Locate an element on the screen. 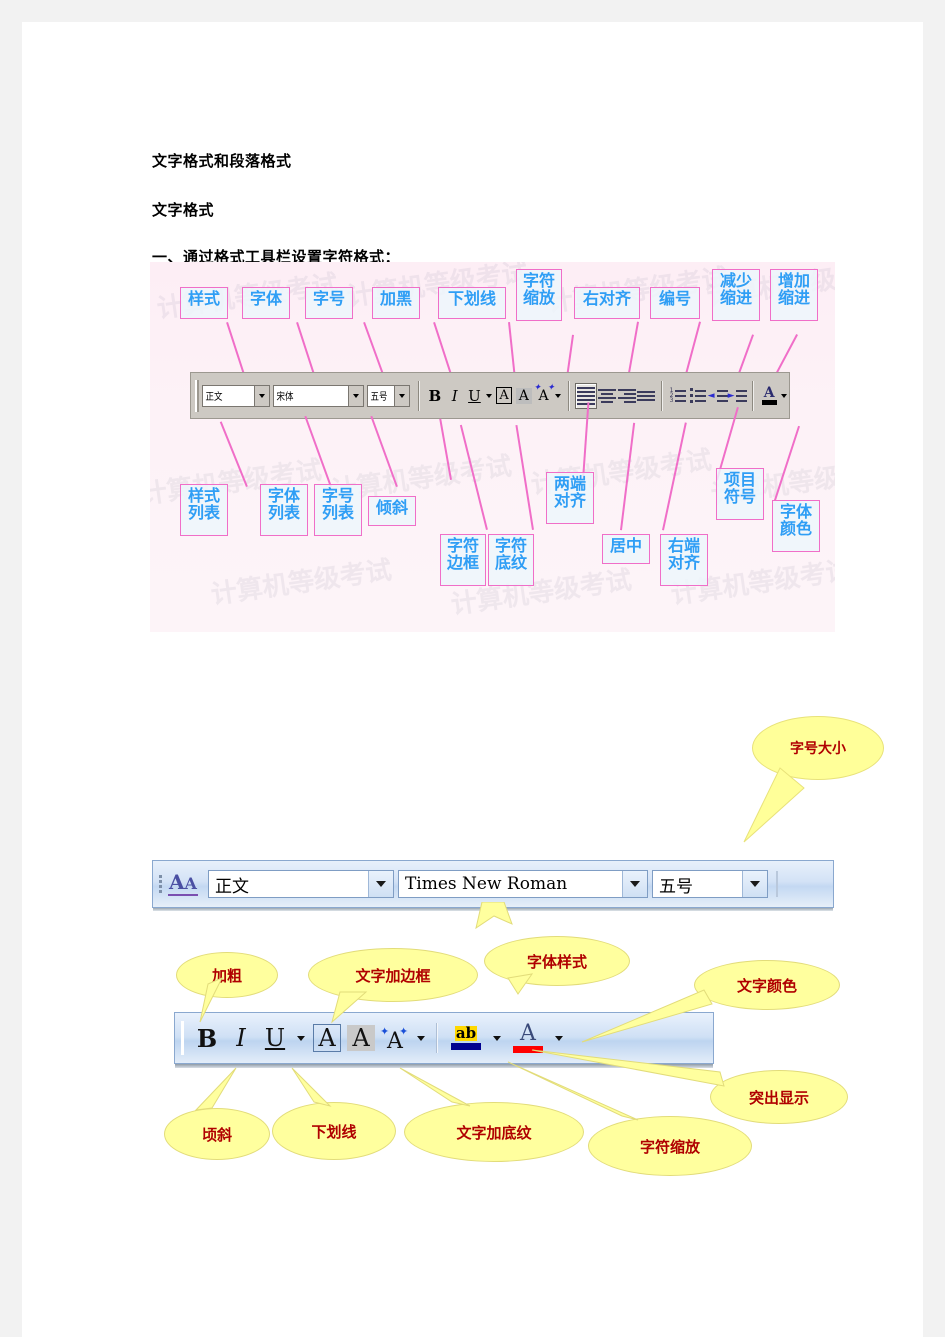  font-select: Times New Roman is located at coordinates (522, 884).